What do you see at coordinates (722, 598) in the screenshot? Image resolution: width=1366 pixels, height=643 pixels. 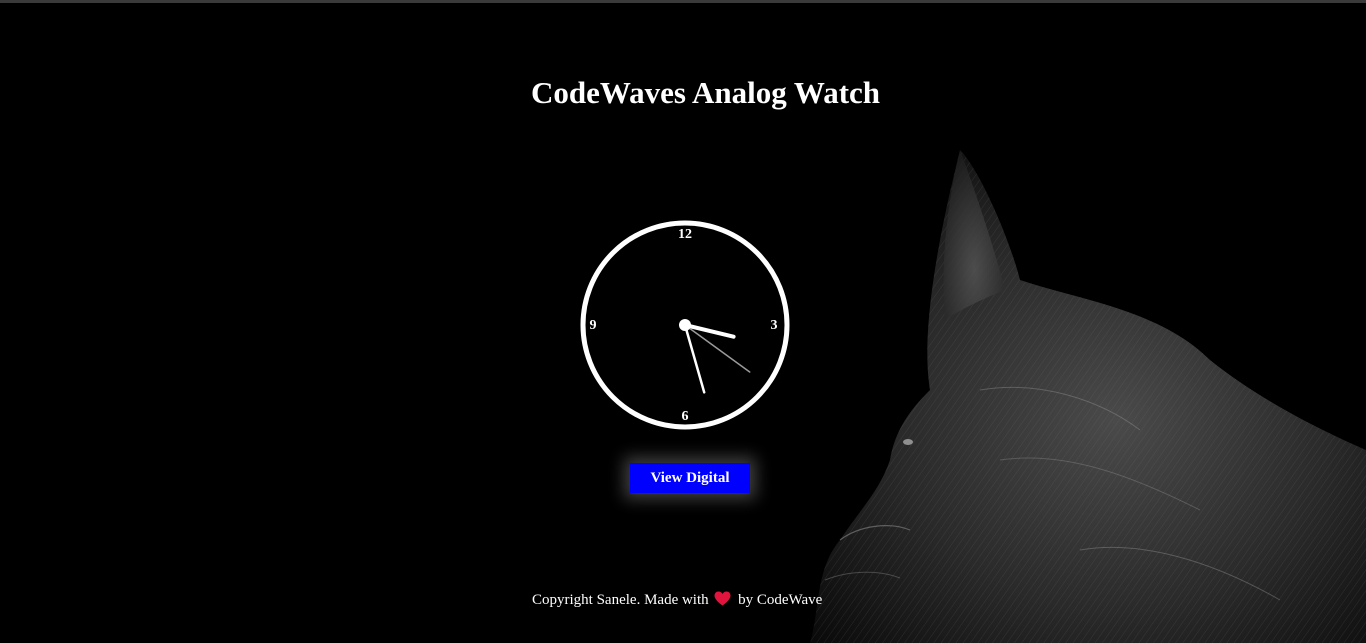 I see `heart-icon` at bounding box center [722, 598].